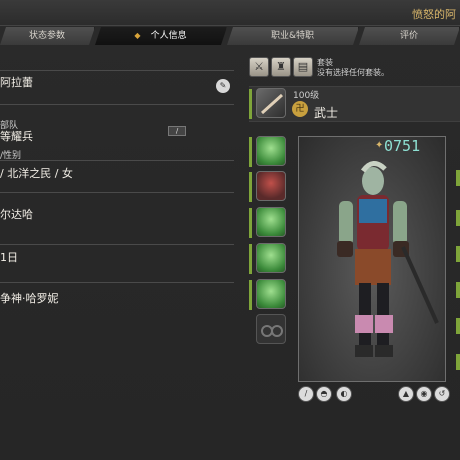 This screenshot has width=460, height=460. Describe the element at coordinates (16, 82) in the screenshot. I see `character-name: 阿拉蕾` at that location.